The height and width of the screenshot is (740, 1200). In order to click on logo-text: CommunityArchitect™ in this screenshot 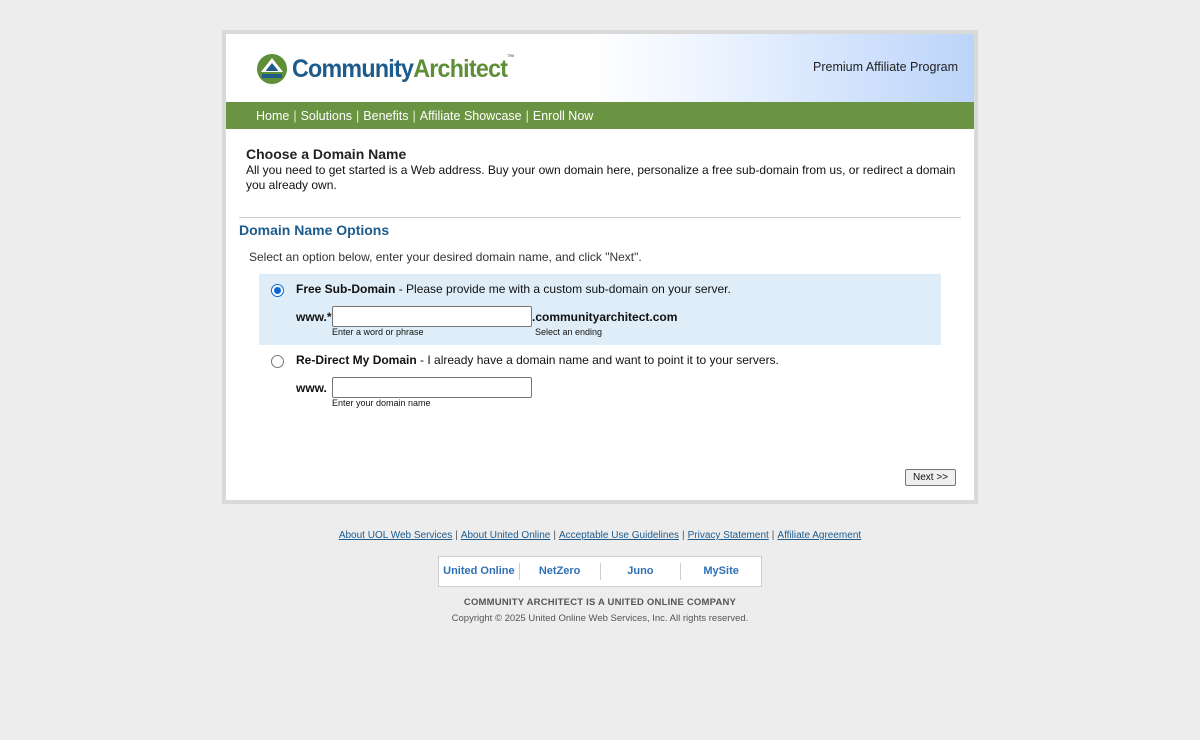, I will do `click(403, 68)`.